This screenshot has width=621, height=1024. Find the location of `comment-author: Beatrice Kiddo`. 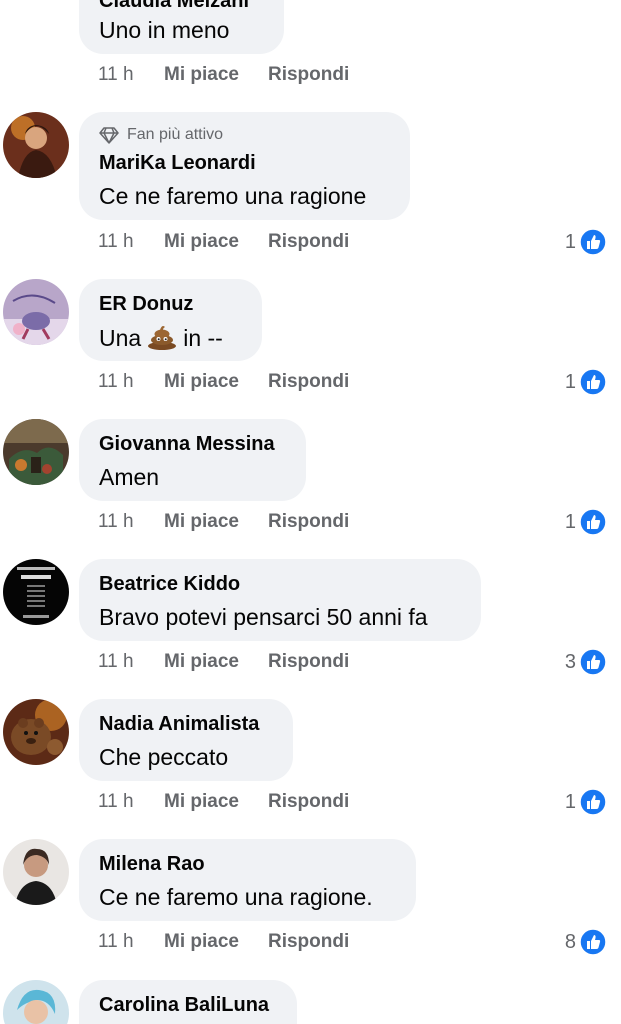

comment-author: Beatrice Kiddo is located at coordinates (169, 584).